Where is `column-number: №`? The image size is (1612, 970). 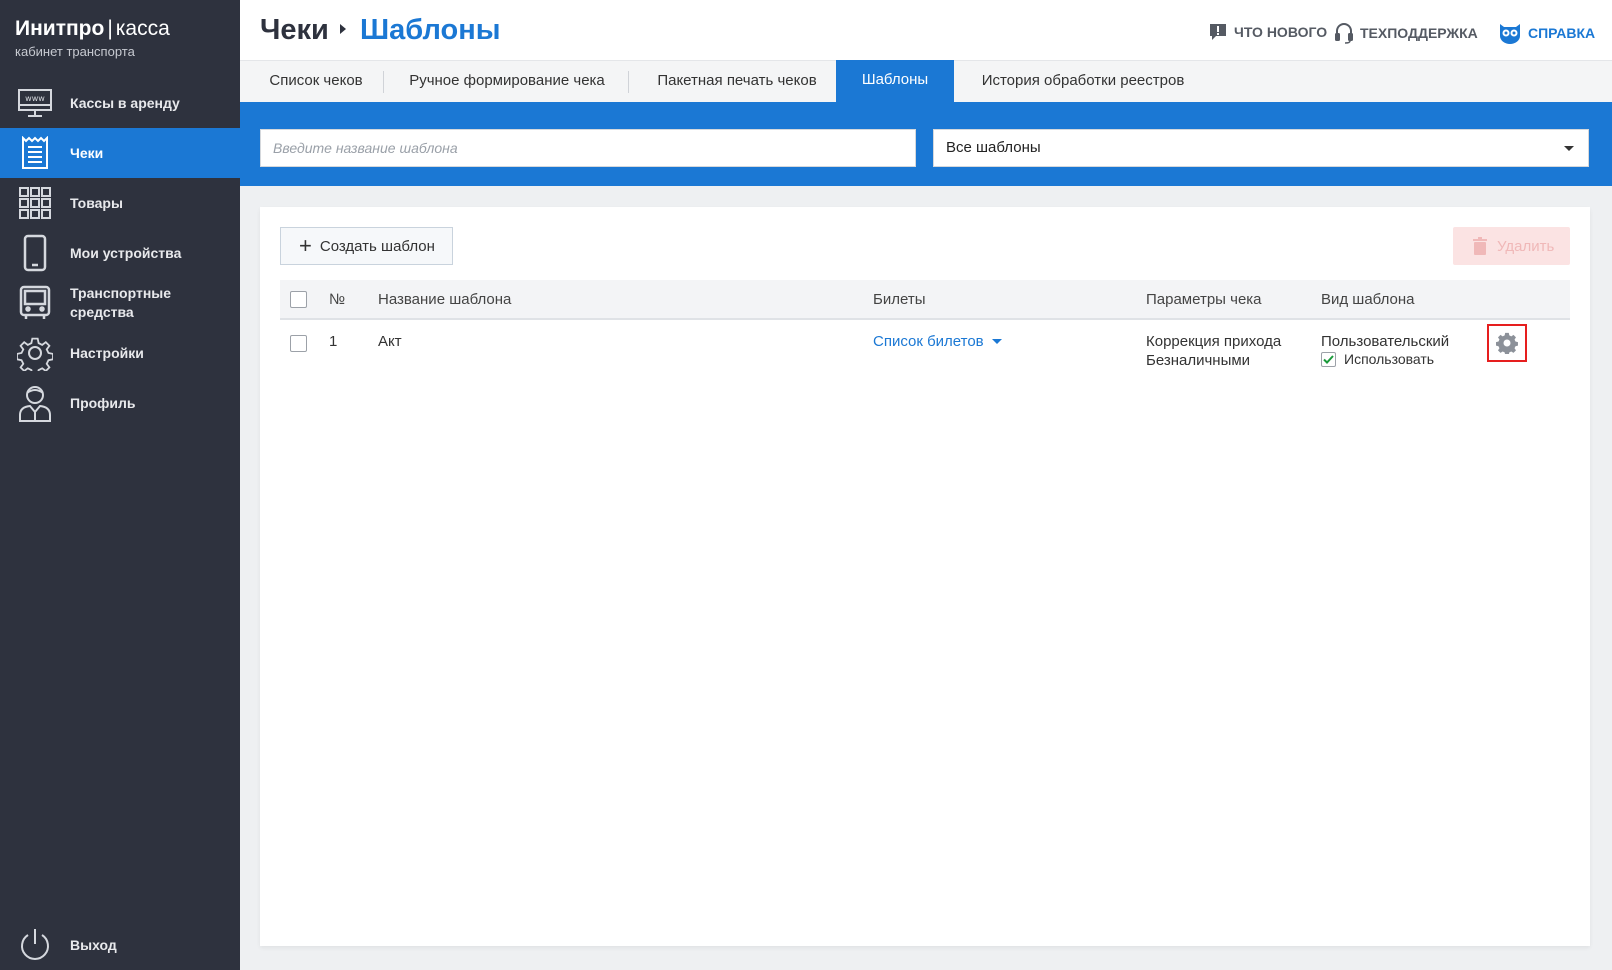 column-number: № is located at coordinates (337, 299).